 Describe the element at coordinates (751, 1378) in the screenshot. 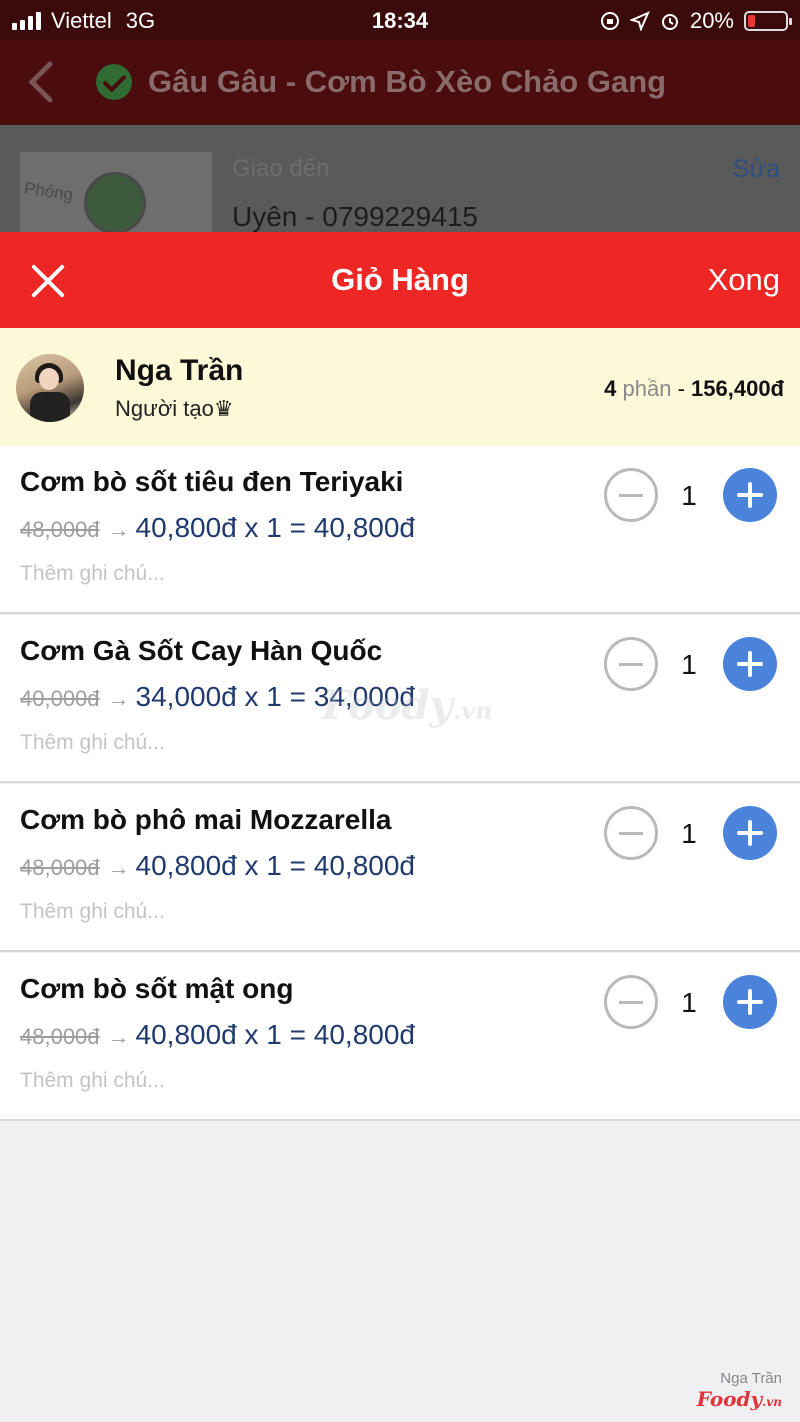

I see `watermark-author: Nga Trần` at that location.